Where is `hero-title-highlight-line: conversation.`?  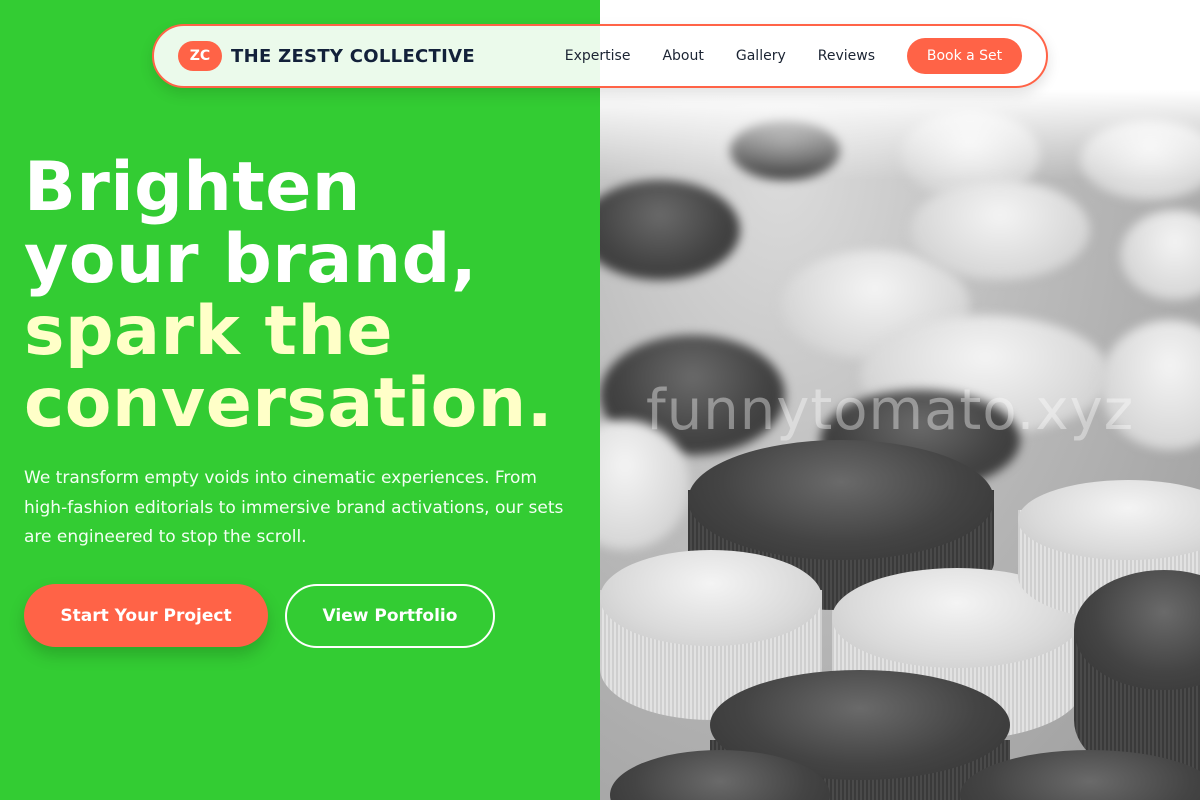 hero-title-highlight-line: conversation. is located at coordinates (289, 403).